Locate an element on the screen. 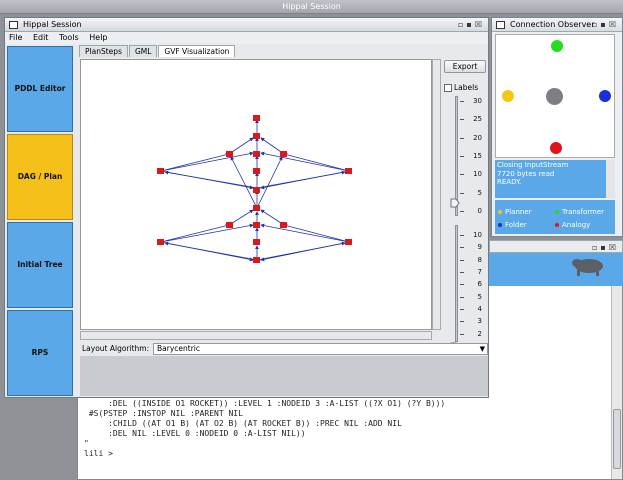 The width and height of the screenshot is (623, 480). connection-observer-title-bar: Connection Observer ▫▪☒ is located at coordinates (557, 25).